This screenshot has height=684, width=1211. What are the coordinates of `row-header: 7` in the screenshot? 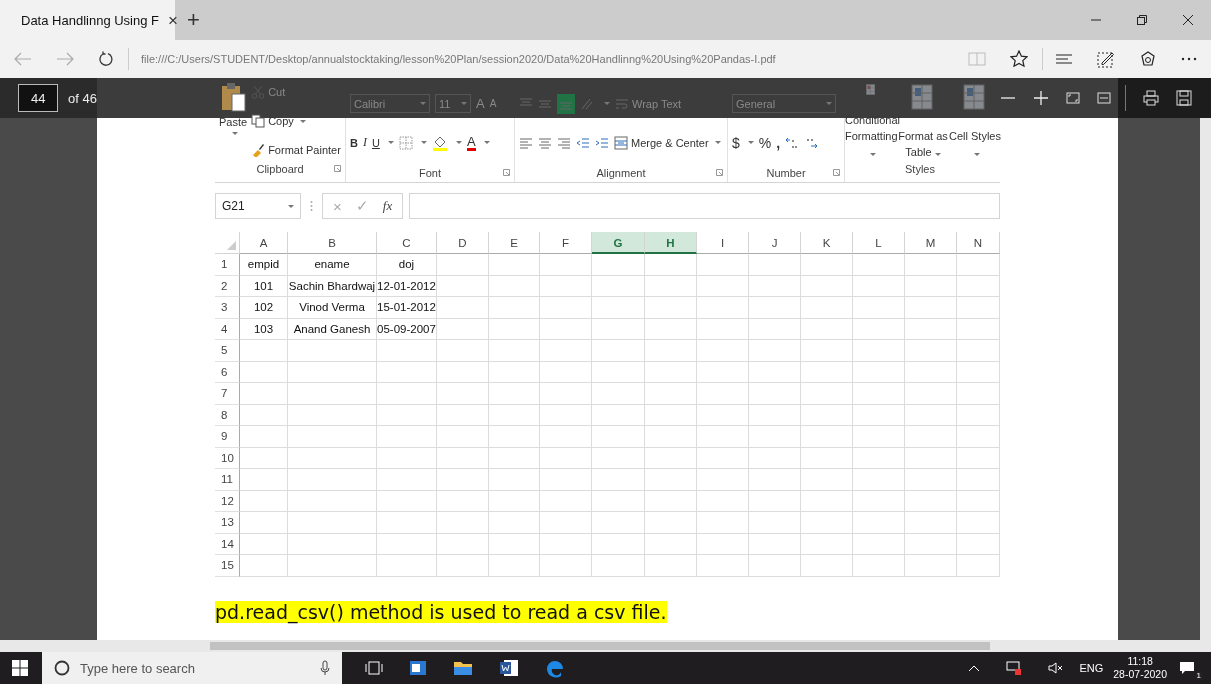 It's located at (227, 394).